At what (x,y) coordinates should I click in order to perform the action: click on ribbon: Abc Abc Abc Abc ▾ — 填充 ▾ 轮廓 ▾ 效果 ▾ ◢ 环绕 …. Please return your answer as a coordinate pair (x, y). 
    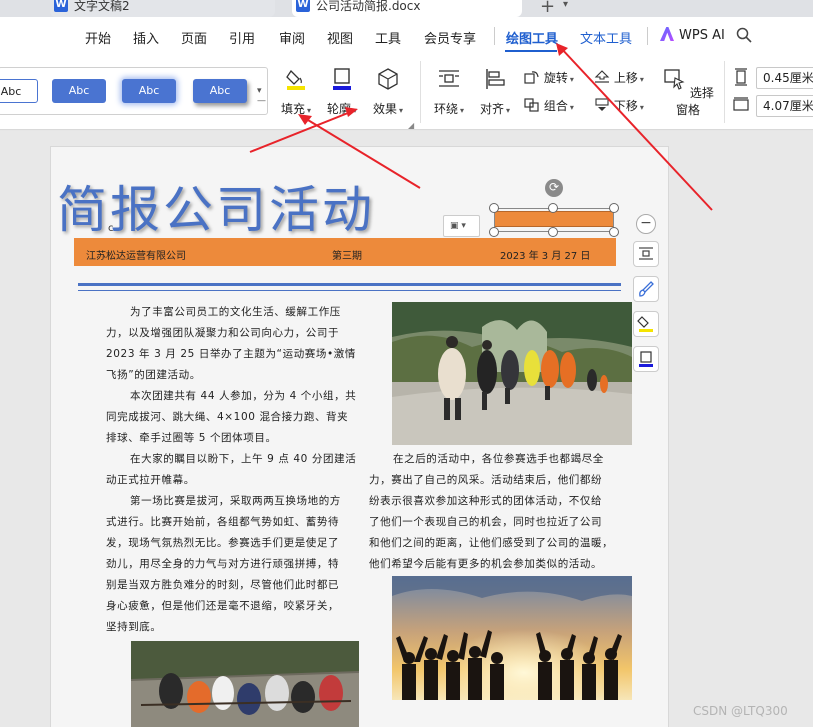
    Looking at the image, I should click on (406, 91).